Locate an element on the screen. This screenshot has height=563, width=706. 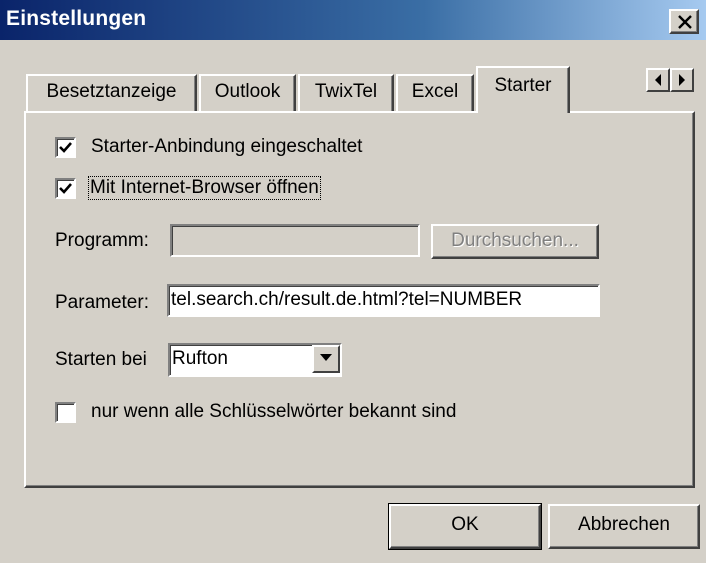
tab-excel: Excel is located at coordinates (435, 92).